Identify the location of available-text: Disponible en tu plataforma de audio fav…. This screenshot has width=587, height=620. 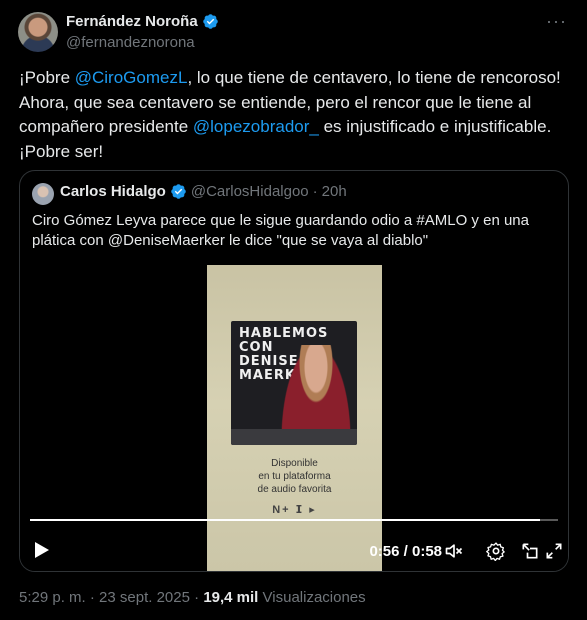
(294, 476).